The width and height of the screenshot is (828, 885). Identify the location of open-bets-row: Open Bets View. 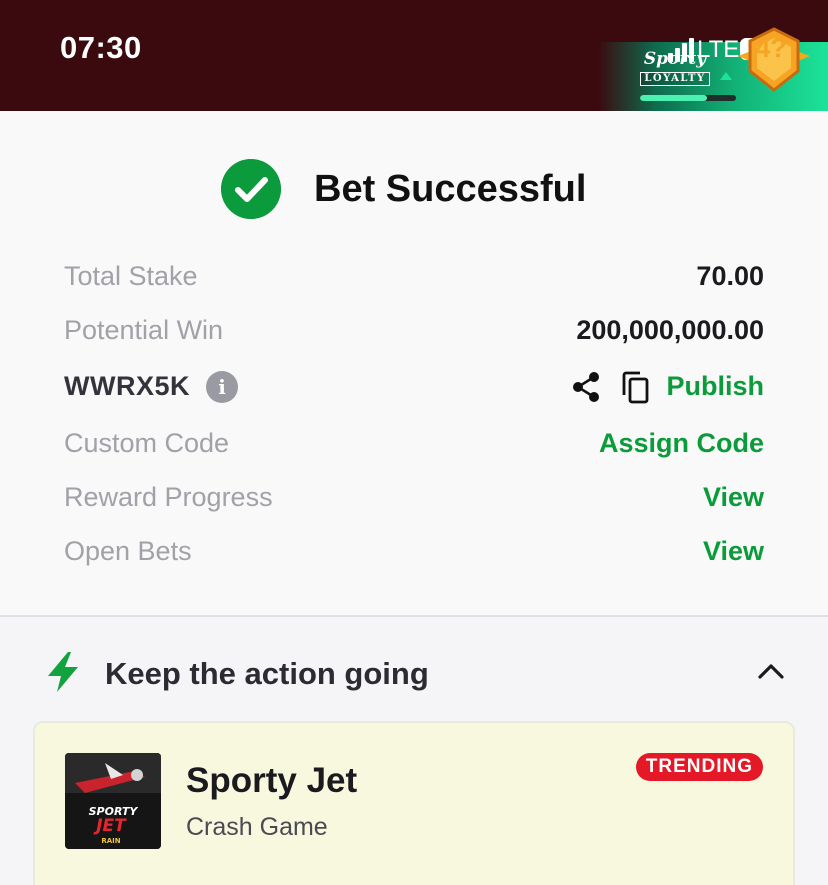
(414, 553).